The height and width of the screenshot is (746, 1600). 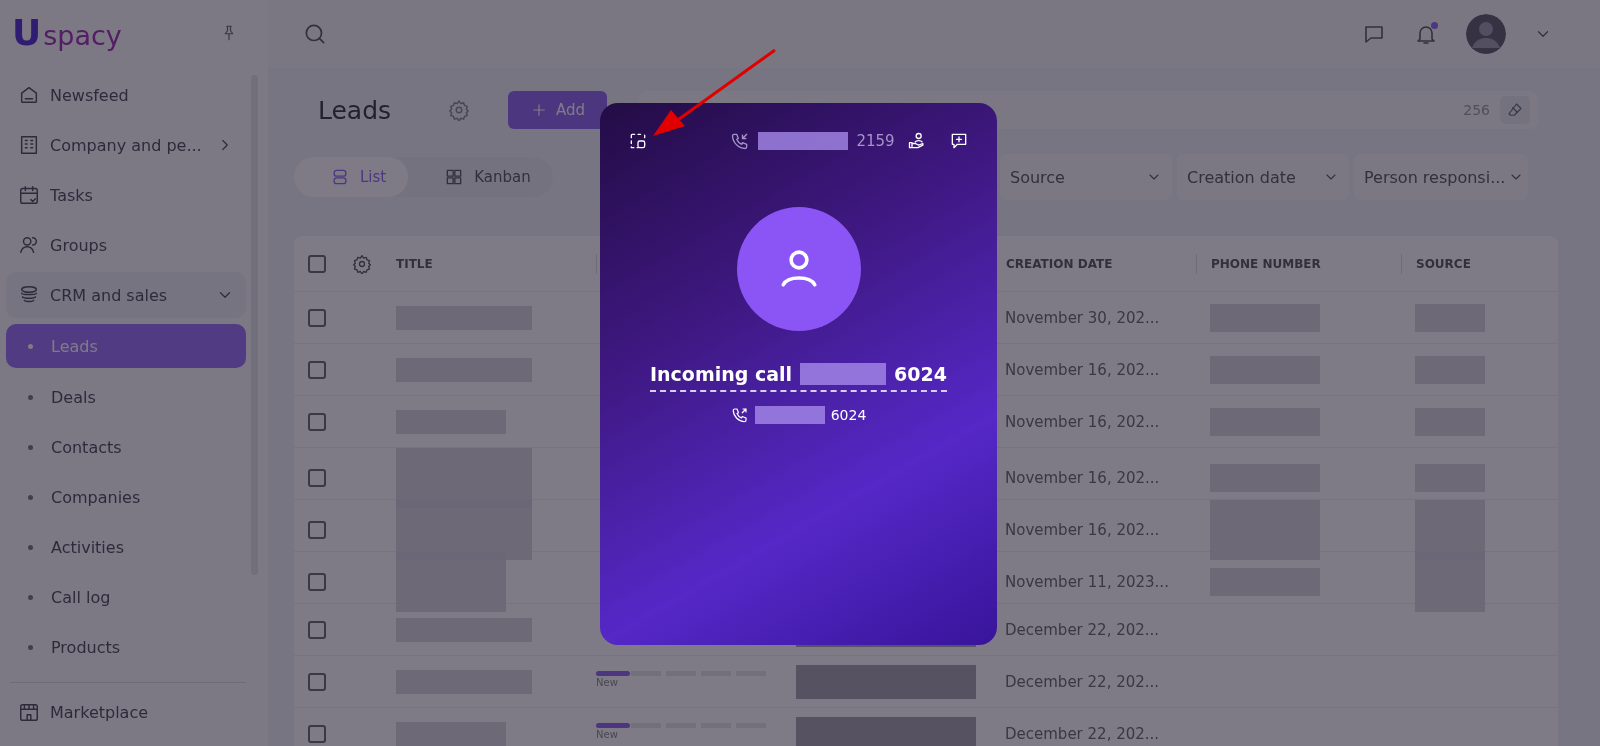 What do you see at coordinates (126, 647) in the screenshot?
I see `sidebar-item: Products` at bounding box center [126, 647].